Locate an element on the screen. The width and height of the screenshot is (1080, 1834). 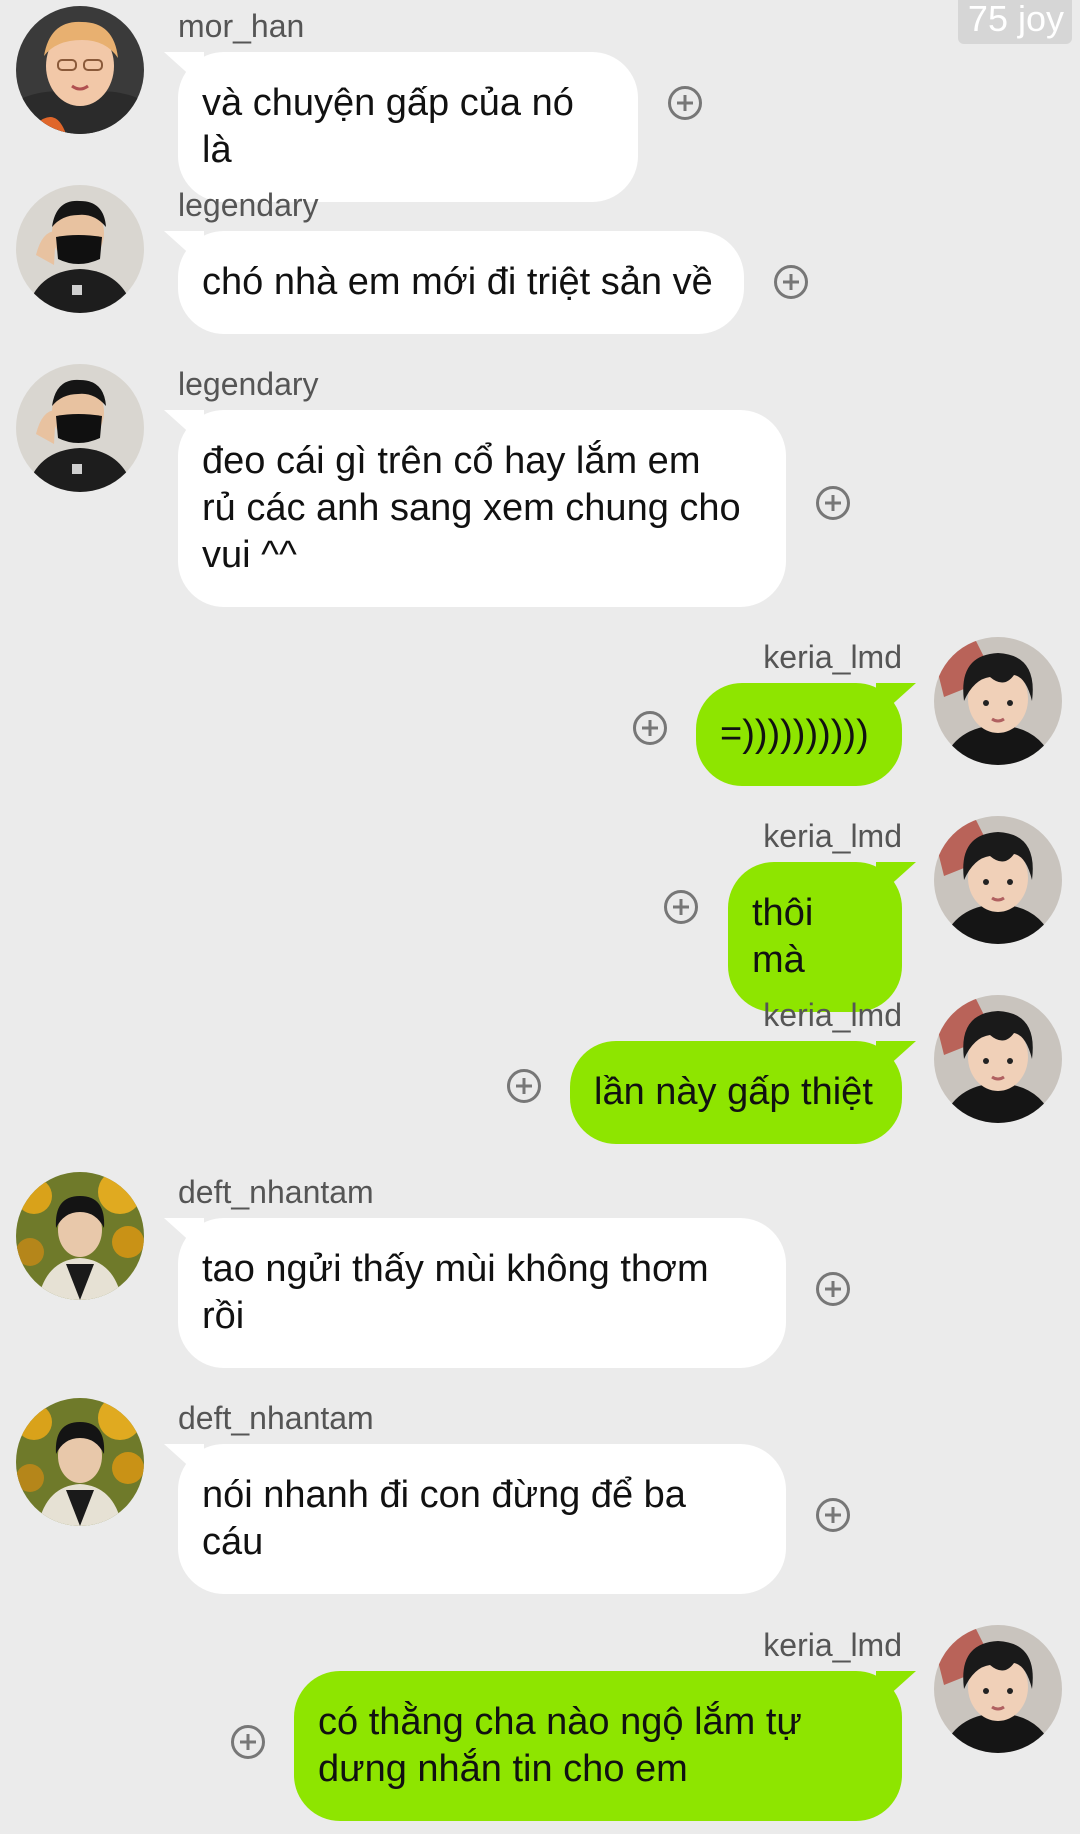
username: mor_han is located at coordinates (241, 26).